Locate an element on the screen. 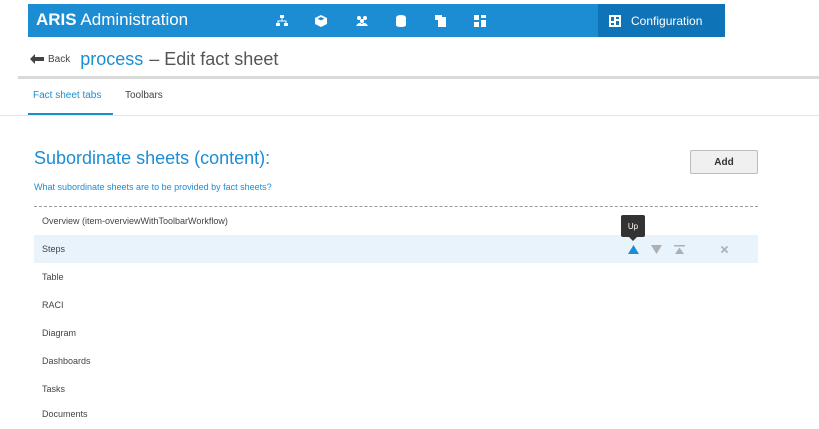 This screenshot has height=429, width=819. list-item: Dashboards is located at coordinates (396, 361).